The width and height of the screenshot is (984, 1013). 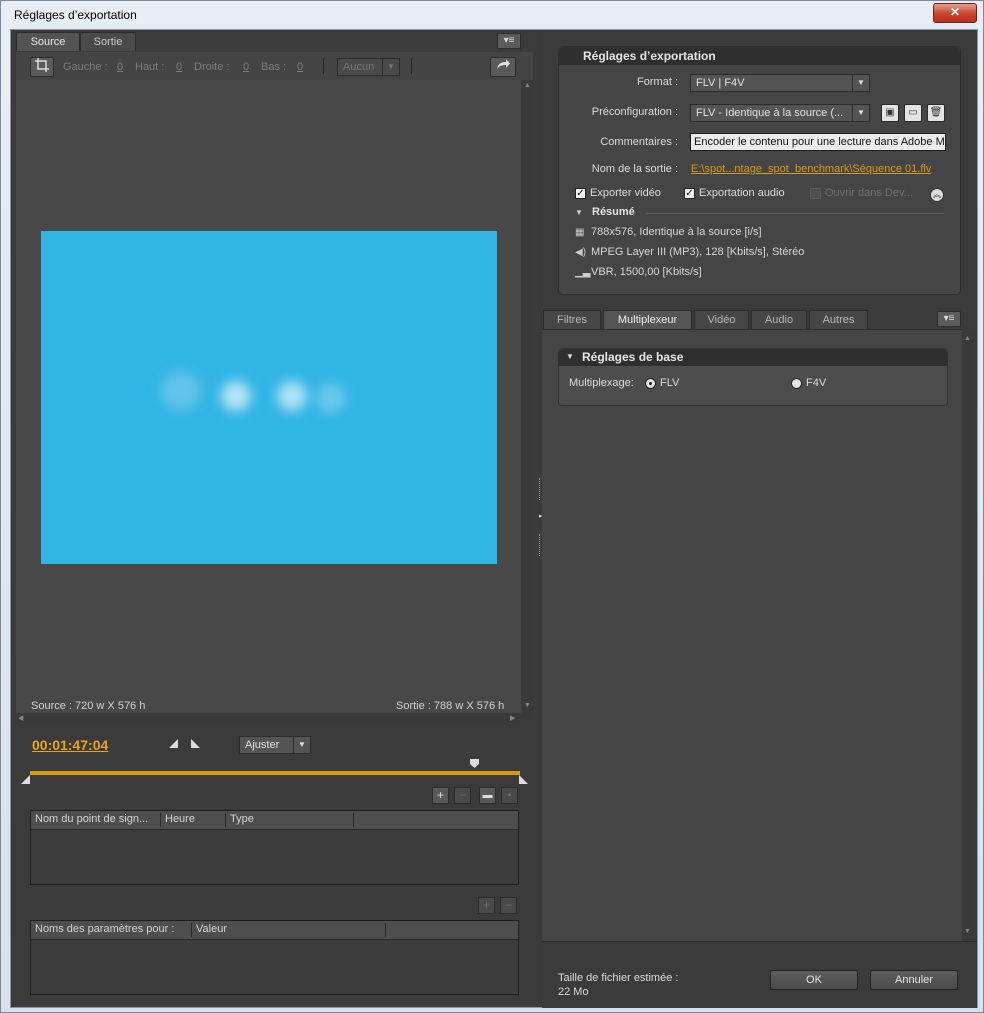 What do you see at coordinates (669, 383) in the screenshot?
I see `mux-flv-label: FLV` at bounding box center [669, 383].